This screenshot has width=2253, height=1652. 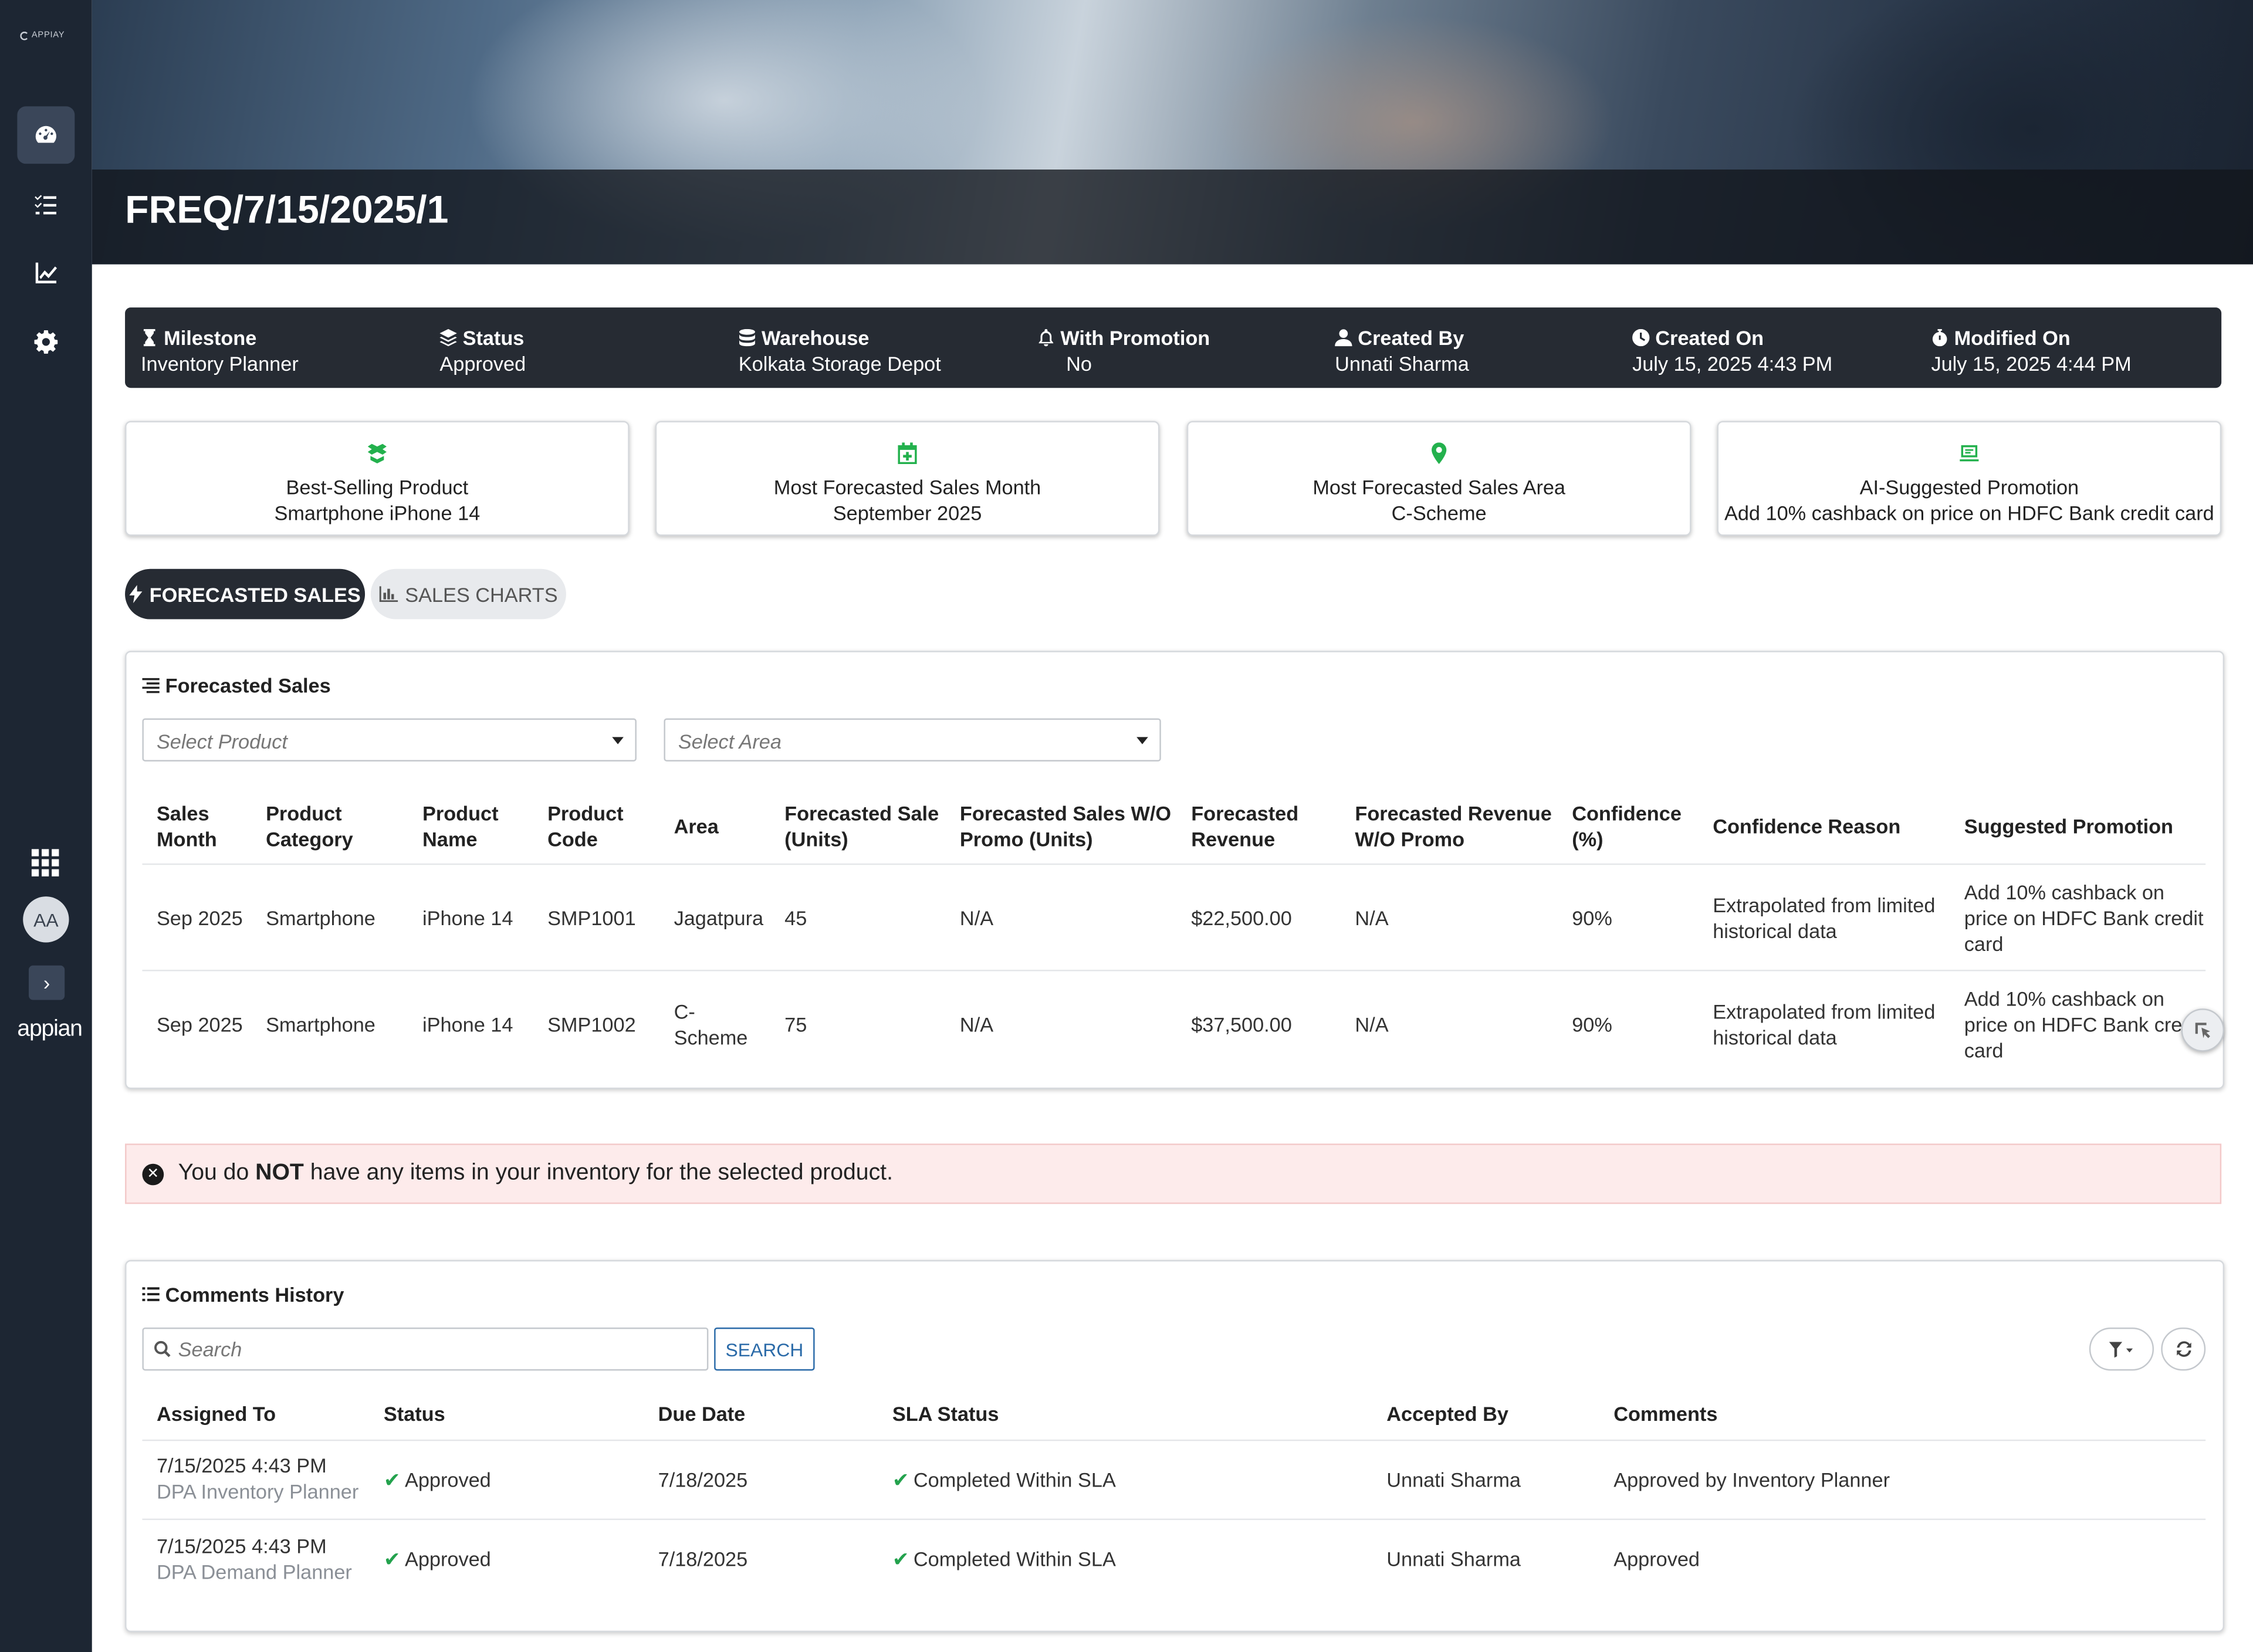 I want to click on comments-history-title: Comments History, so click(x=243, y=1295).